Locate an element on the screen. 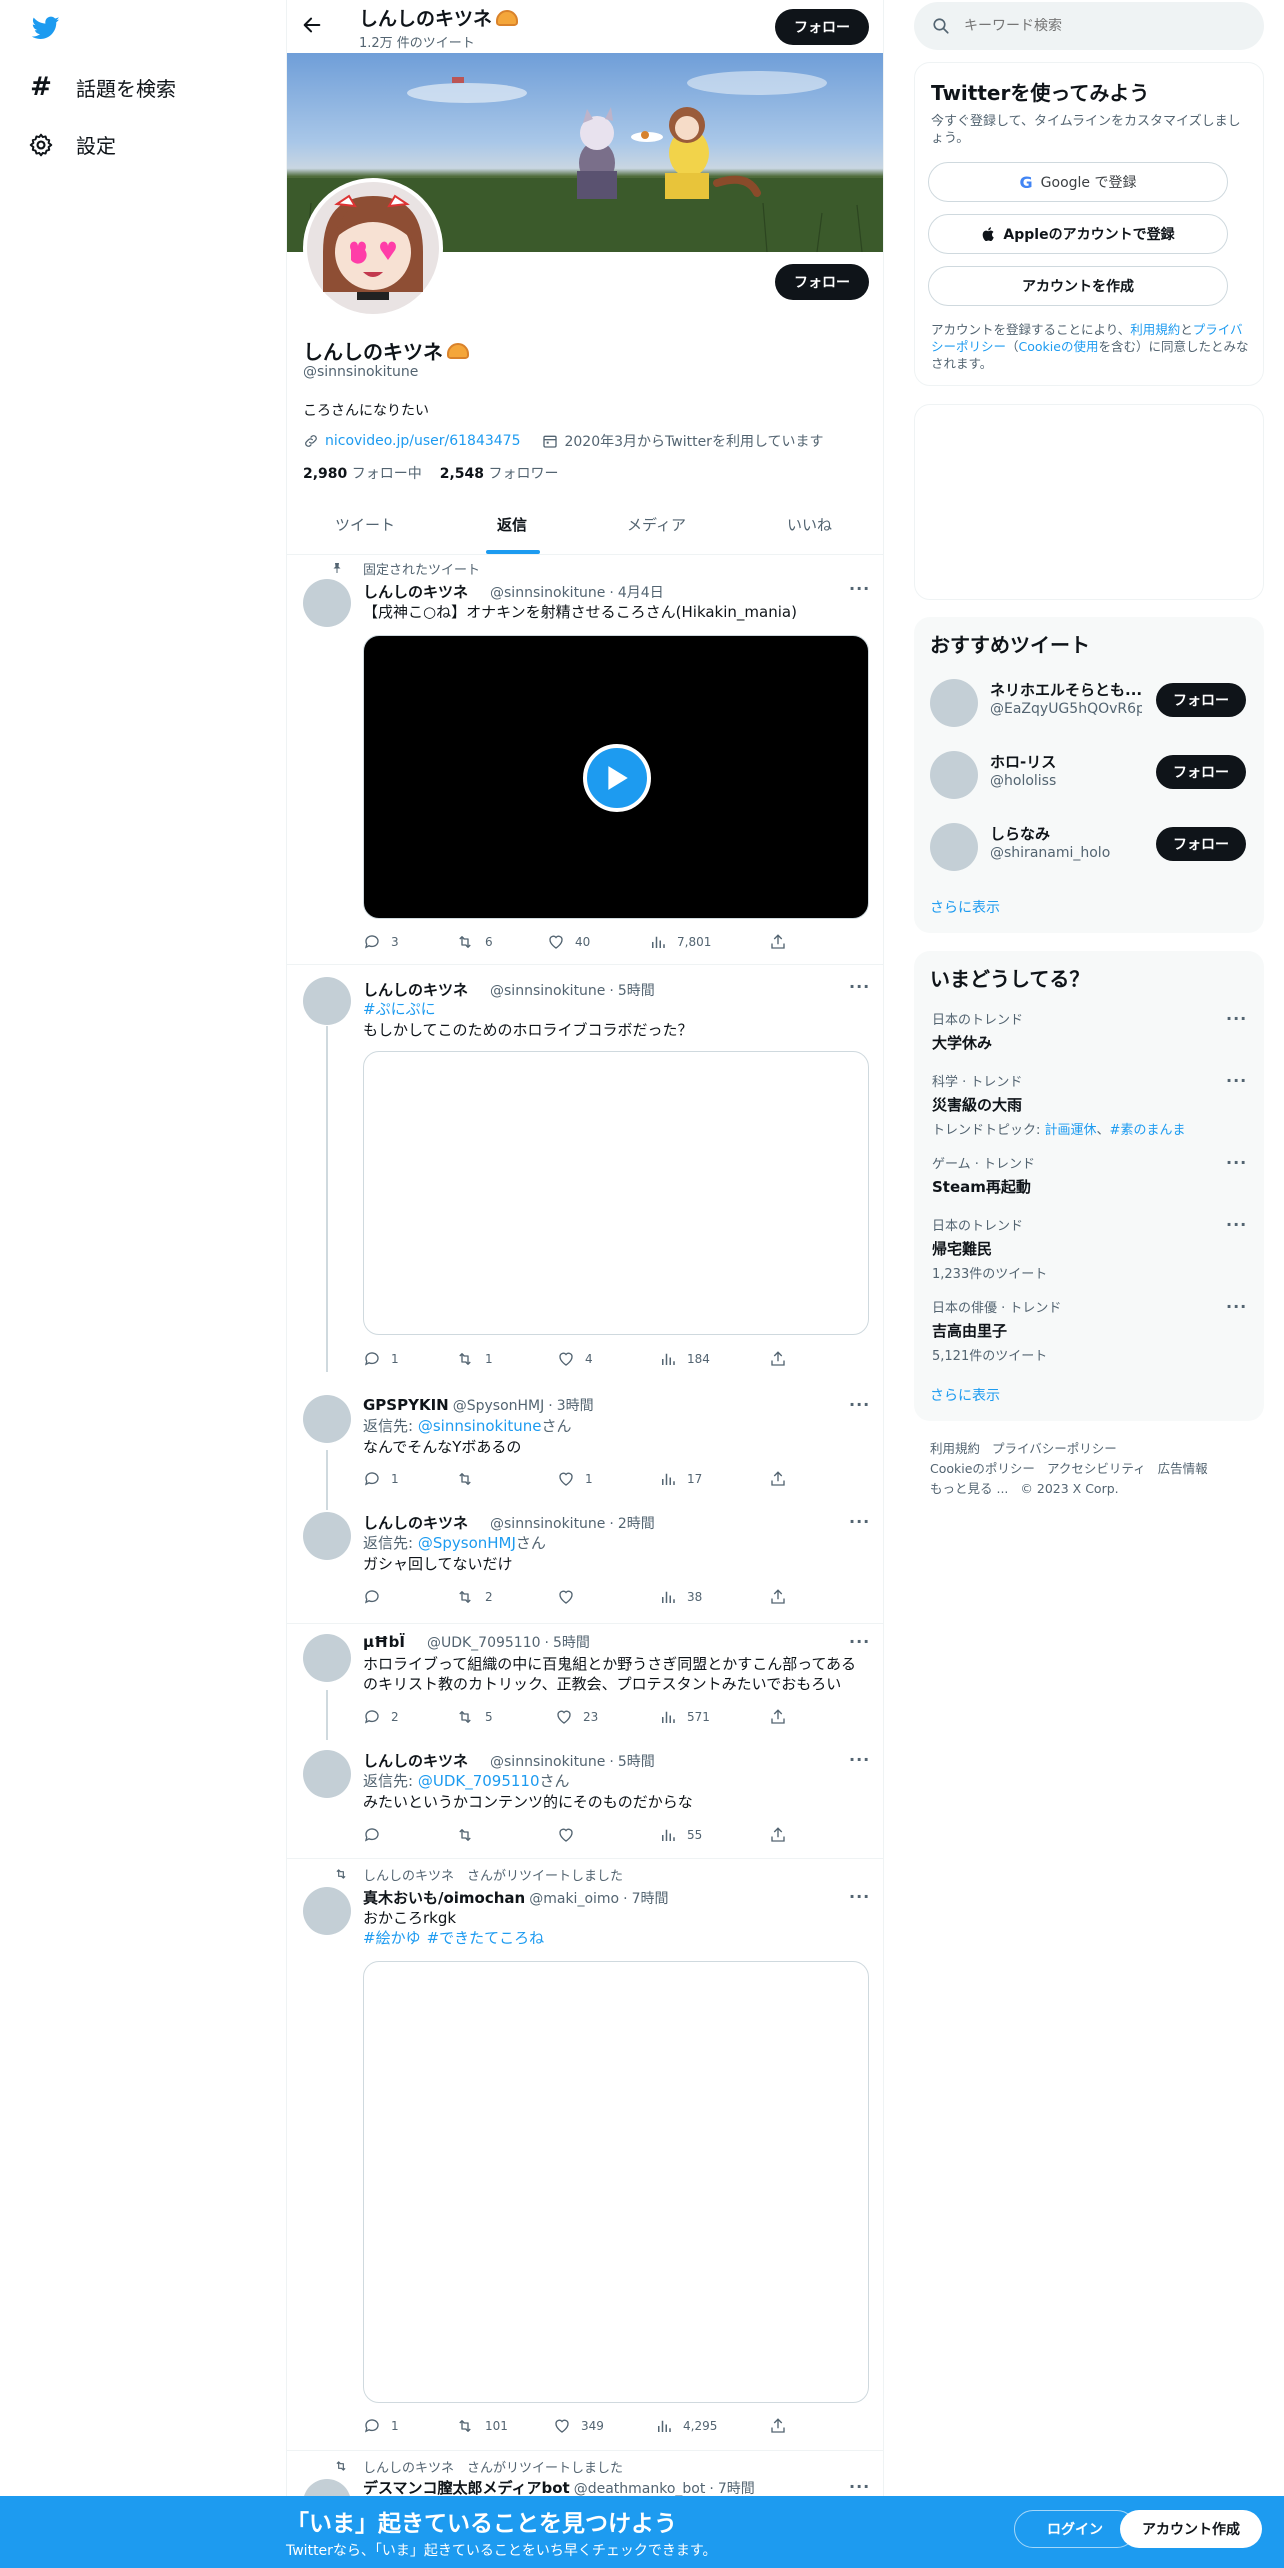 Image resolution: width=1284 pixels, height=2568 pixels. like-button: 4 is located at coordinates (575, 1359).